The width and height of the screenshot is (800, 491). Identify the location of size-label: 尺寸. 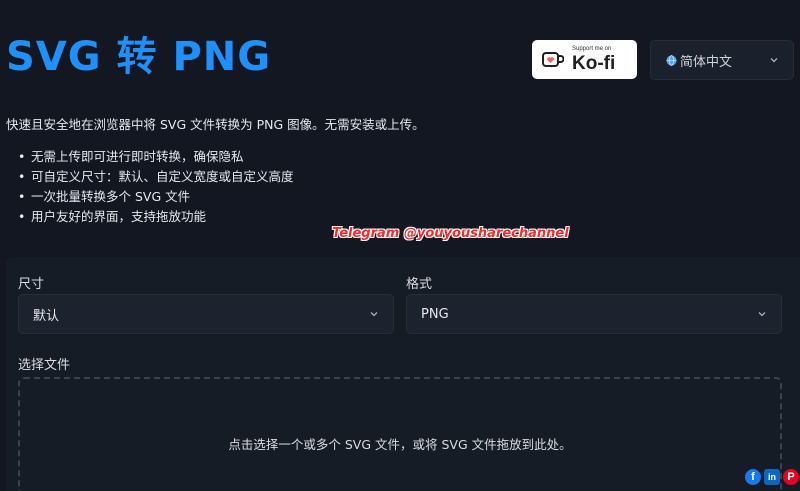
(31, 284).